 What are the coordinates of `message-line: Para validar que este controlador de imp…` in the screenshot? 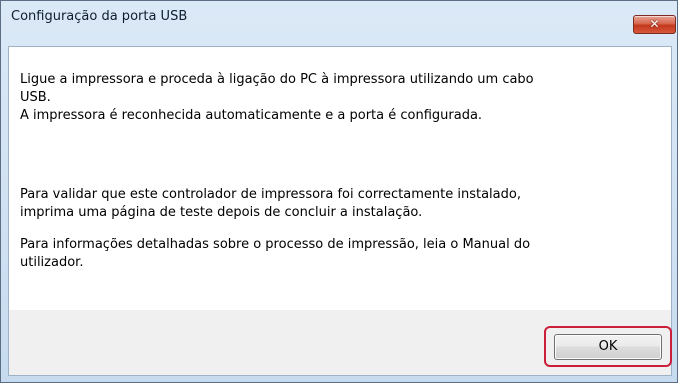 It's located at (270, 194).